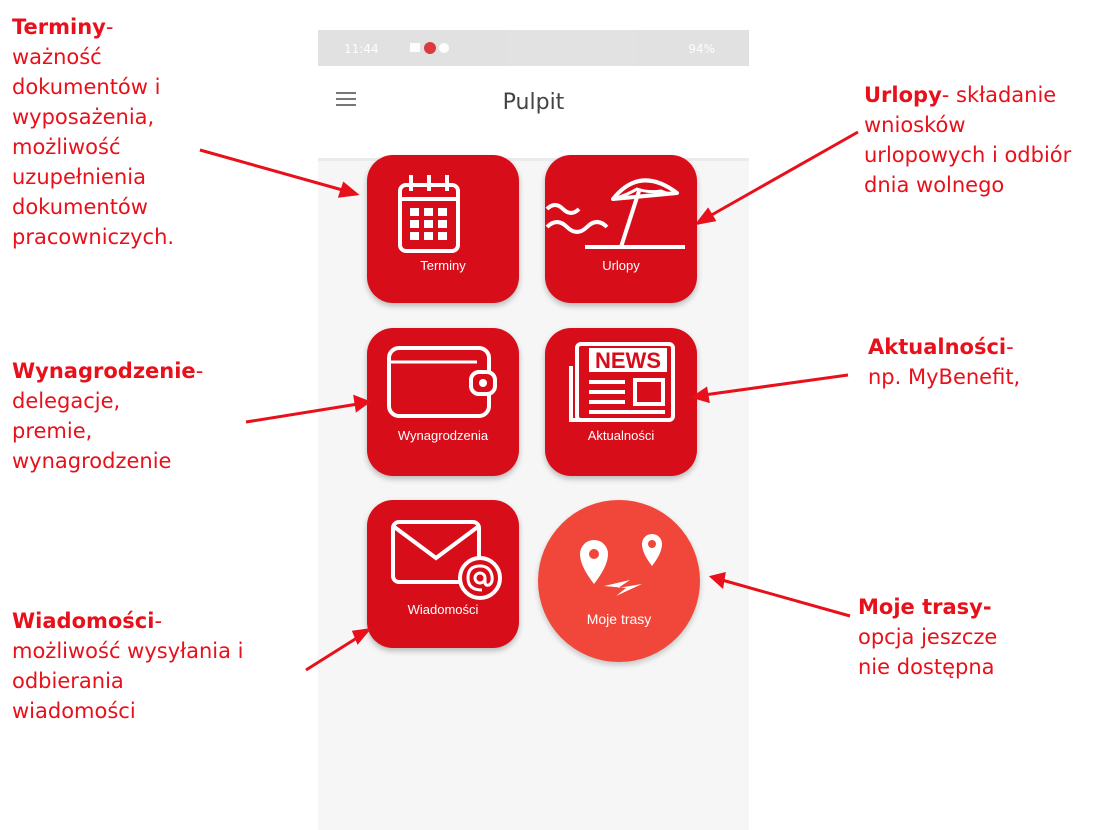  What do you see at coordinates (615, 213) in the screenshot?
I see `beach-umbrella-icon` at bounding box center [615, 213].